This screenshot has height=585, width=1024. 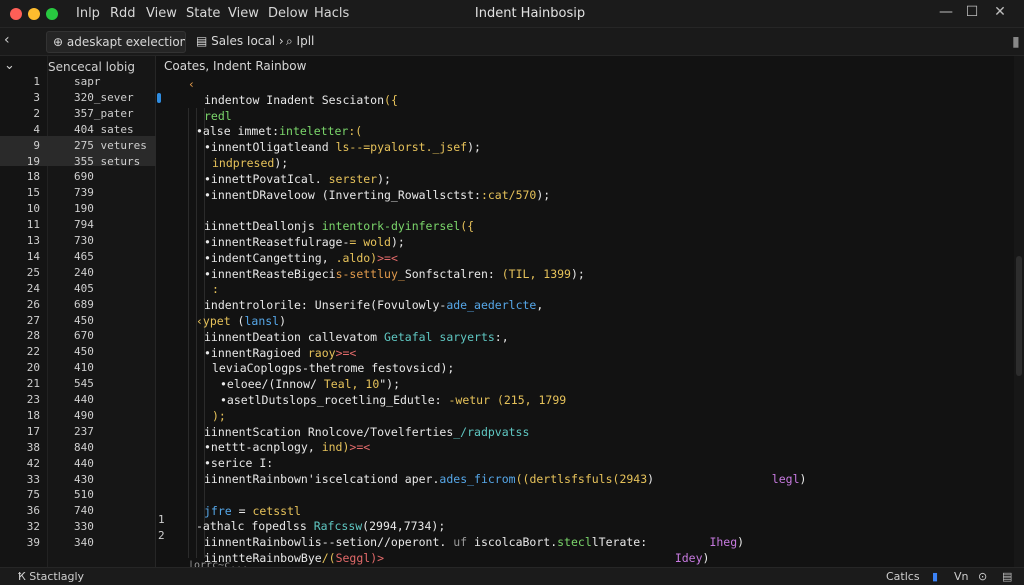 What do you see at coordinates (294, 336) in the screenshot?
I see `code-token: iinnentDeation callevatom` at bounding box center [294, 336].